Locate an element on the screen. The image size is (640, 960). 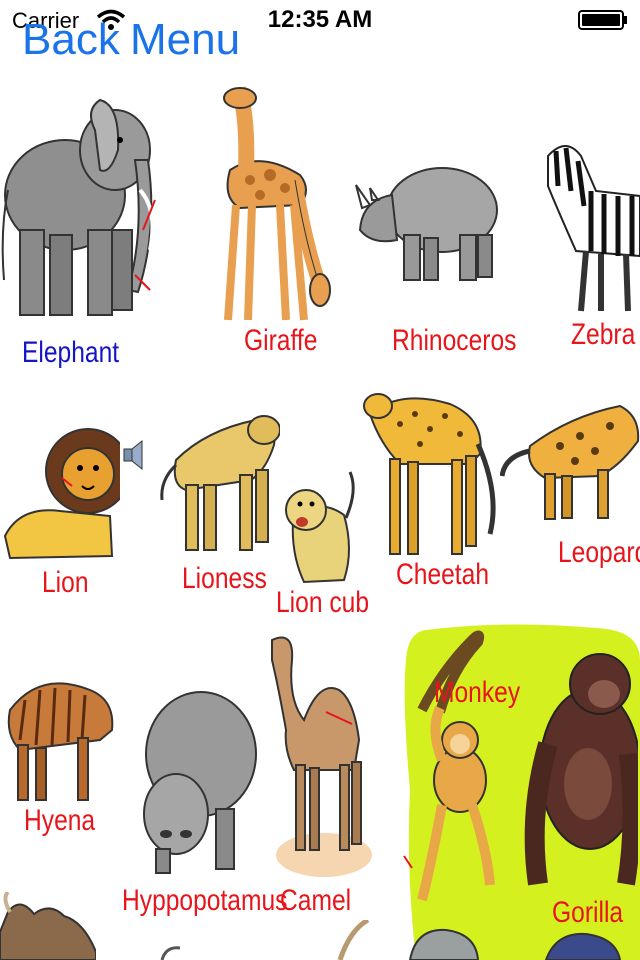
lion-cub-label: Lion cub is located at coordinates (322, 603).